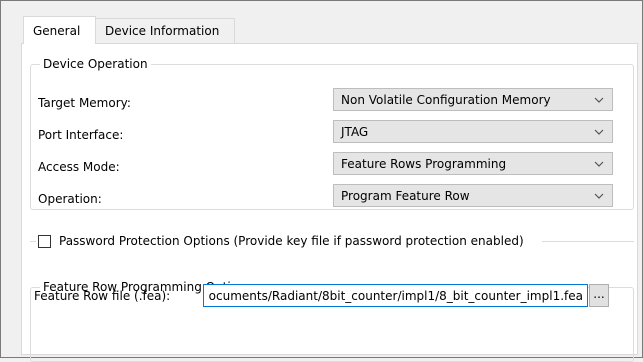 Image resolution: width=643 pixels, height=362 pixels. I want to click on group-border, so click(33, 241).